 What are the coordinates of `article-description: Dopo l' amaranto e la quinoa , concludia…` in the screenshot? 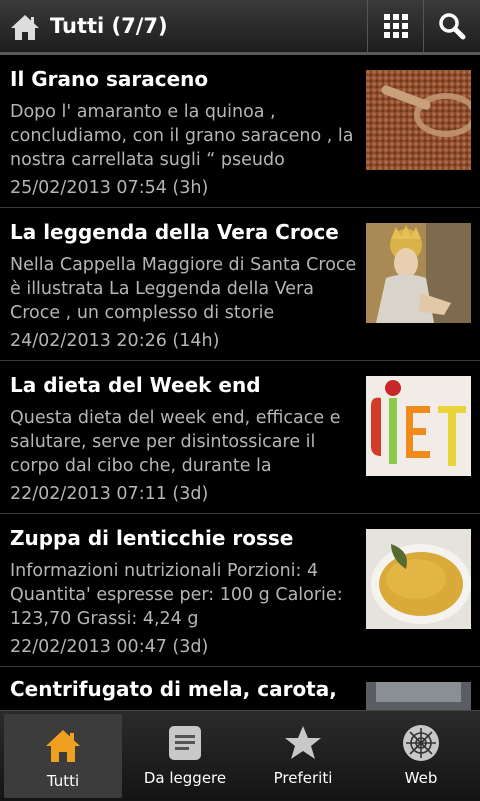 It's located at (182, 136).